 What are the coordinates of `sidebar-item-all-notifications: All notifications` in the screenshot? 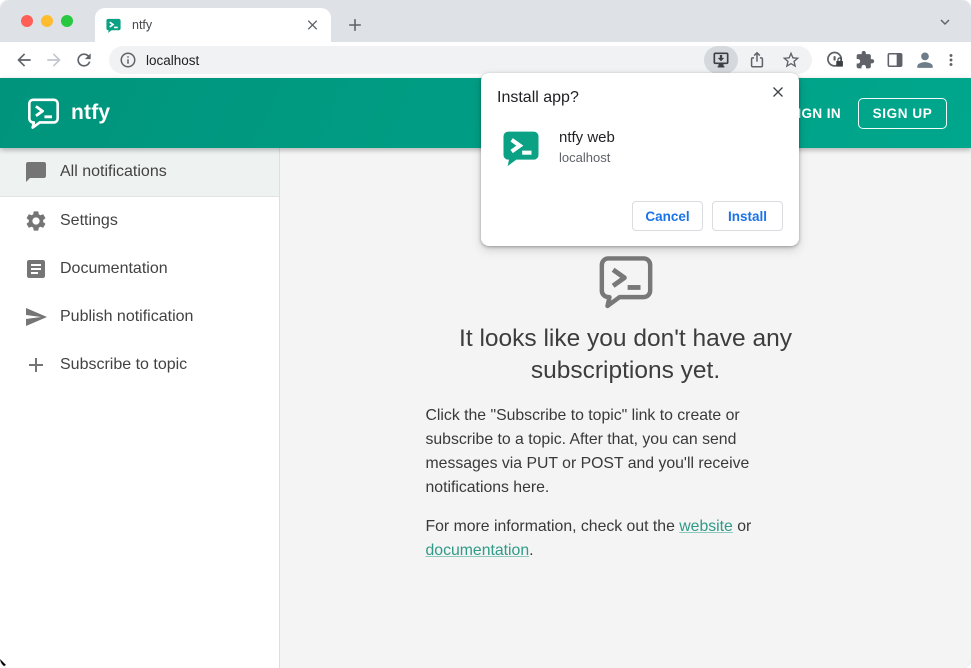 It's located at (139, 172).